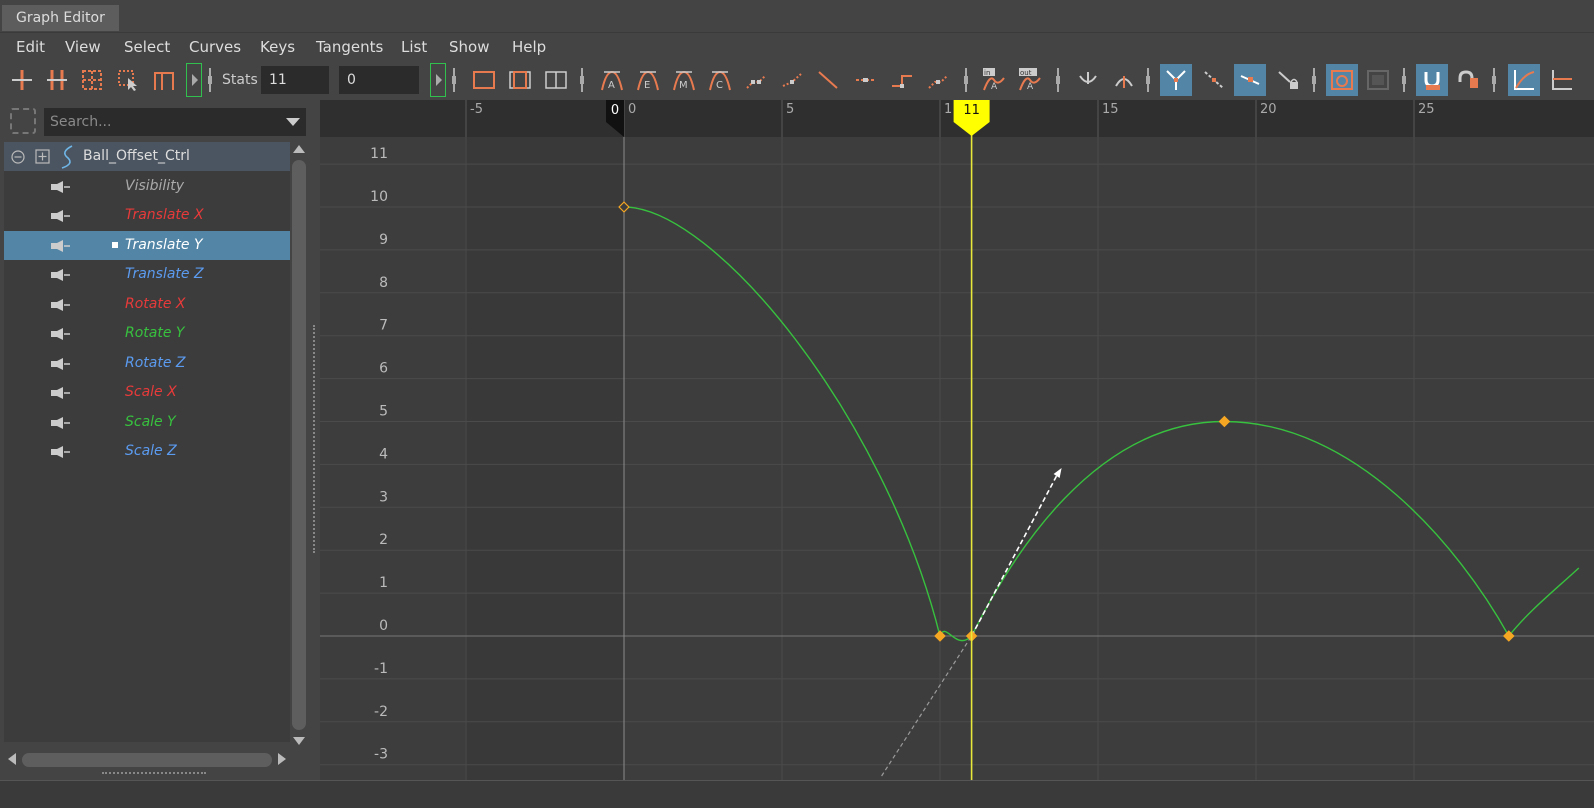 The image size is (1594, 808). I want to click on value-snap-icon, so click(1468, 80).